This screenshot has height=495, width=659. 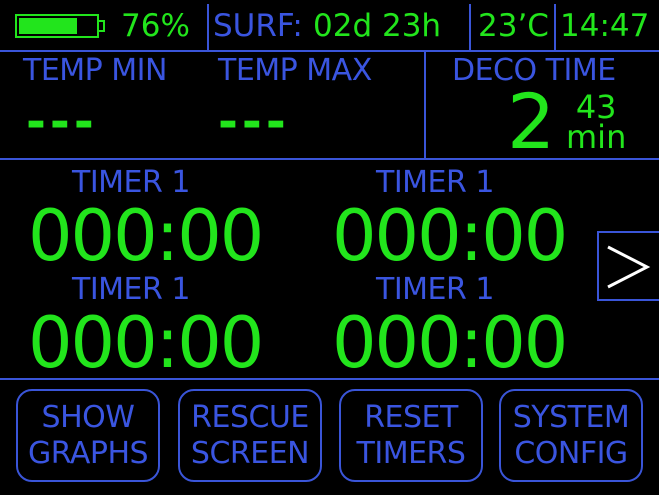 I want to click on temp-max-label: TEMP MAX, so click(x=295, y=70).